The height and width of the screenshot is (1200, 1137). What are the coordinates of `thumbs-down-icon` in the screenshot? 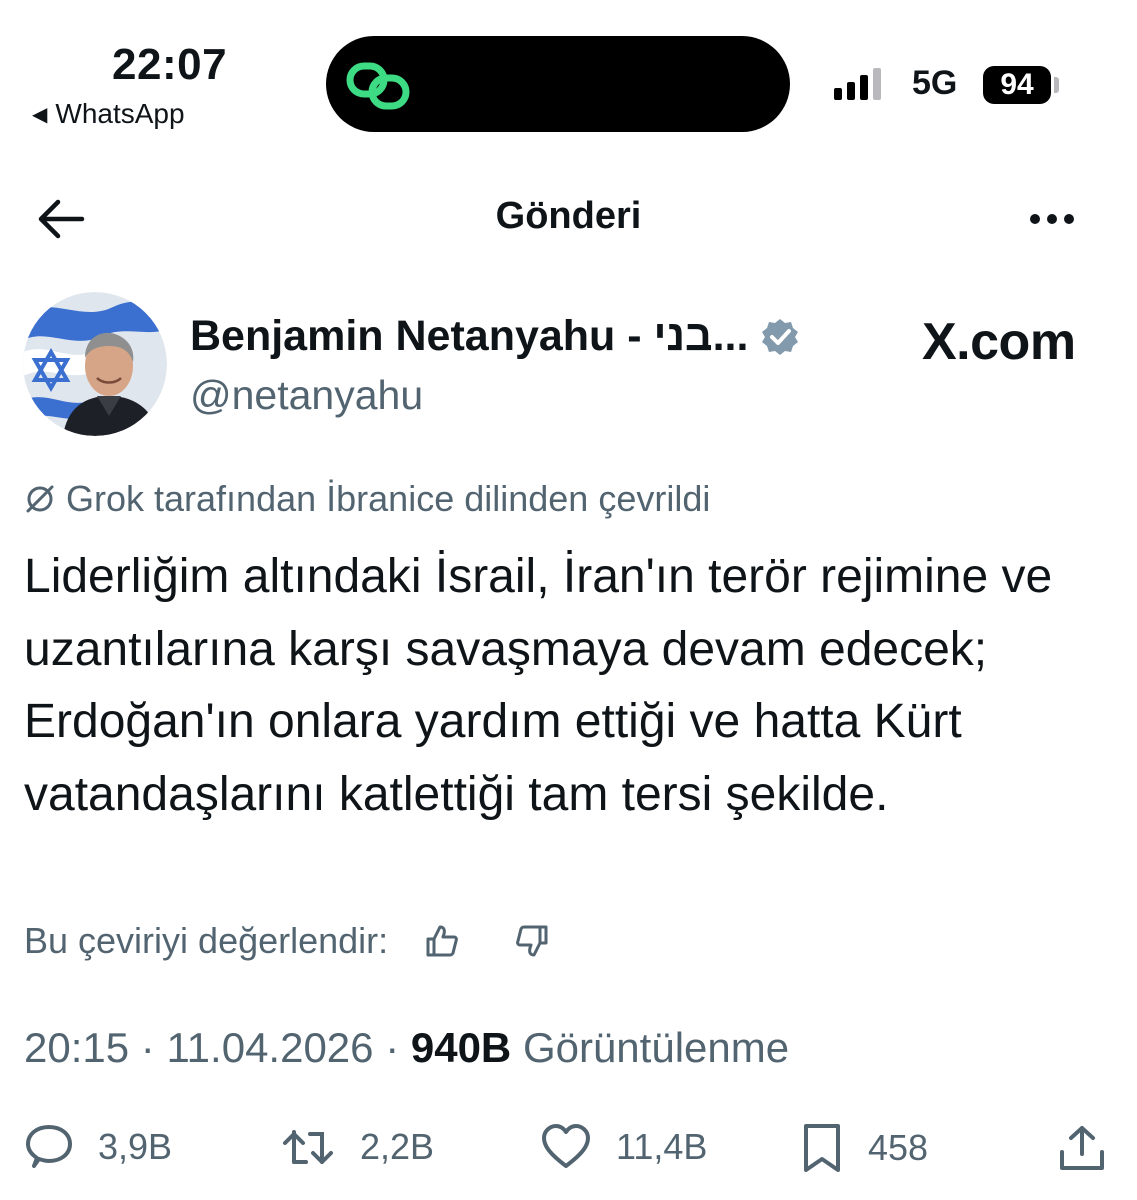 It's located at (532, 941).